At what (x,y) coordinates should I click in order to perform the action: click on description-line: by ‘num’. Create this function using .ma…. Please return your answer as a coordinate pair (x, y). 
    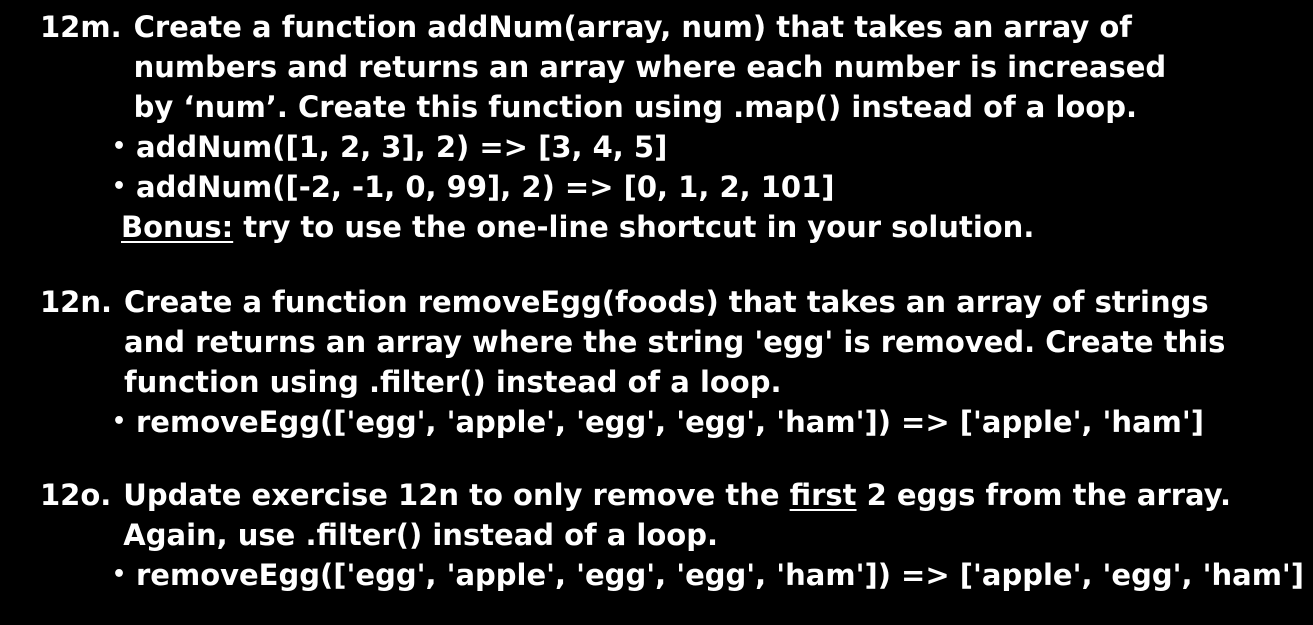
    Looking at the image, I should click on (635, 107).